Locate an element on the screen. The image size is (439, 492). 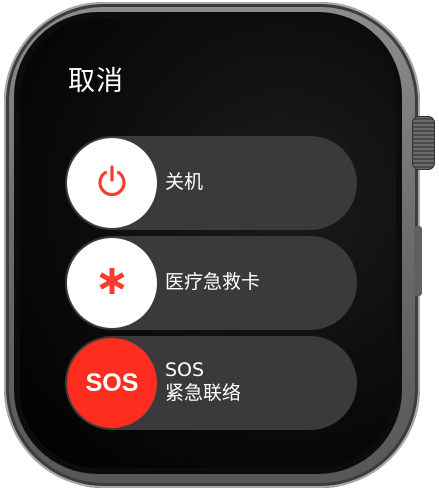
power-off-slider: 关机 is located at coordinates (211, 183).